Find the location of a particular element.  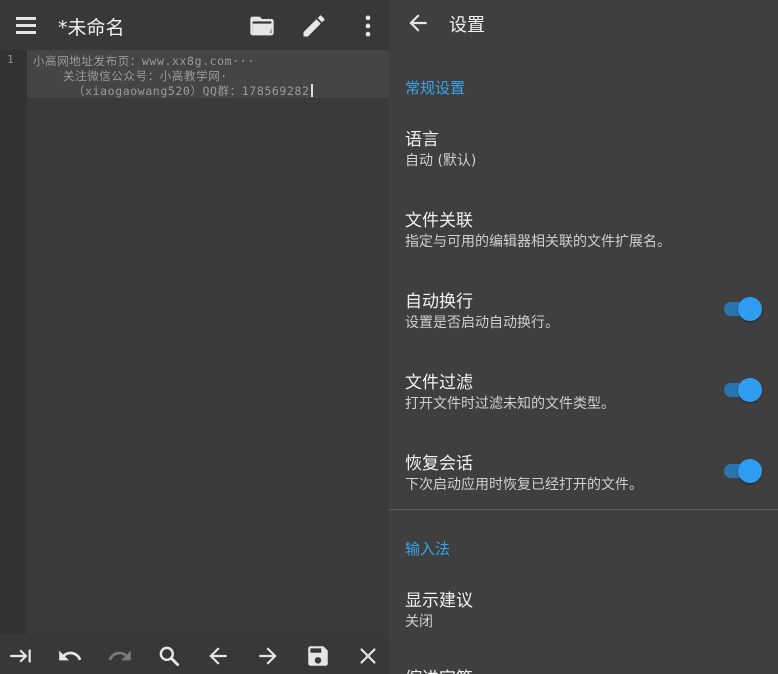

document-title: *未命名 is located at coordinates (91, 28).